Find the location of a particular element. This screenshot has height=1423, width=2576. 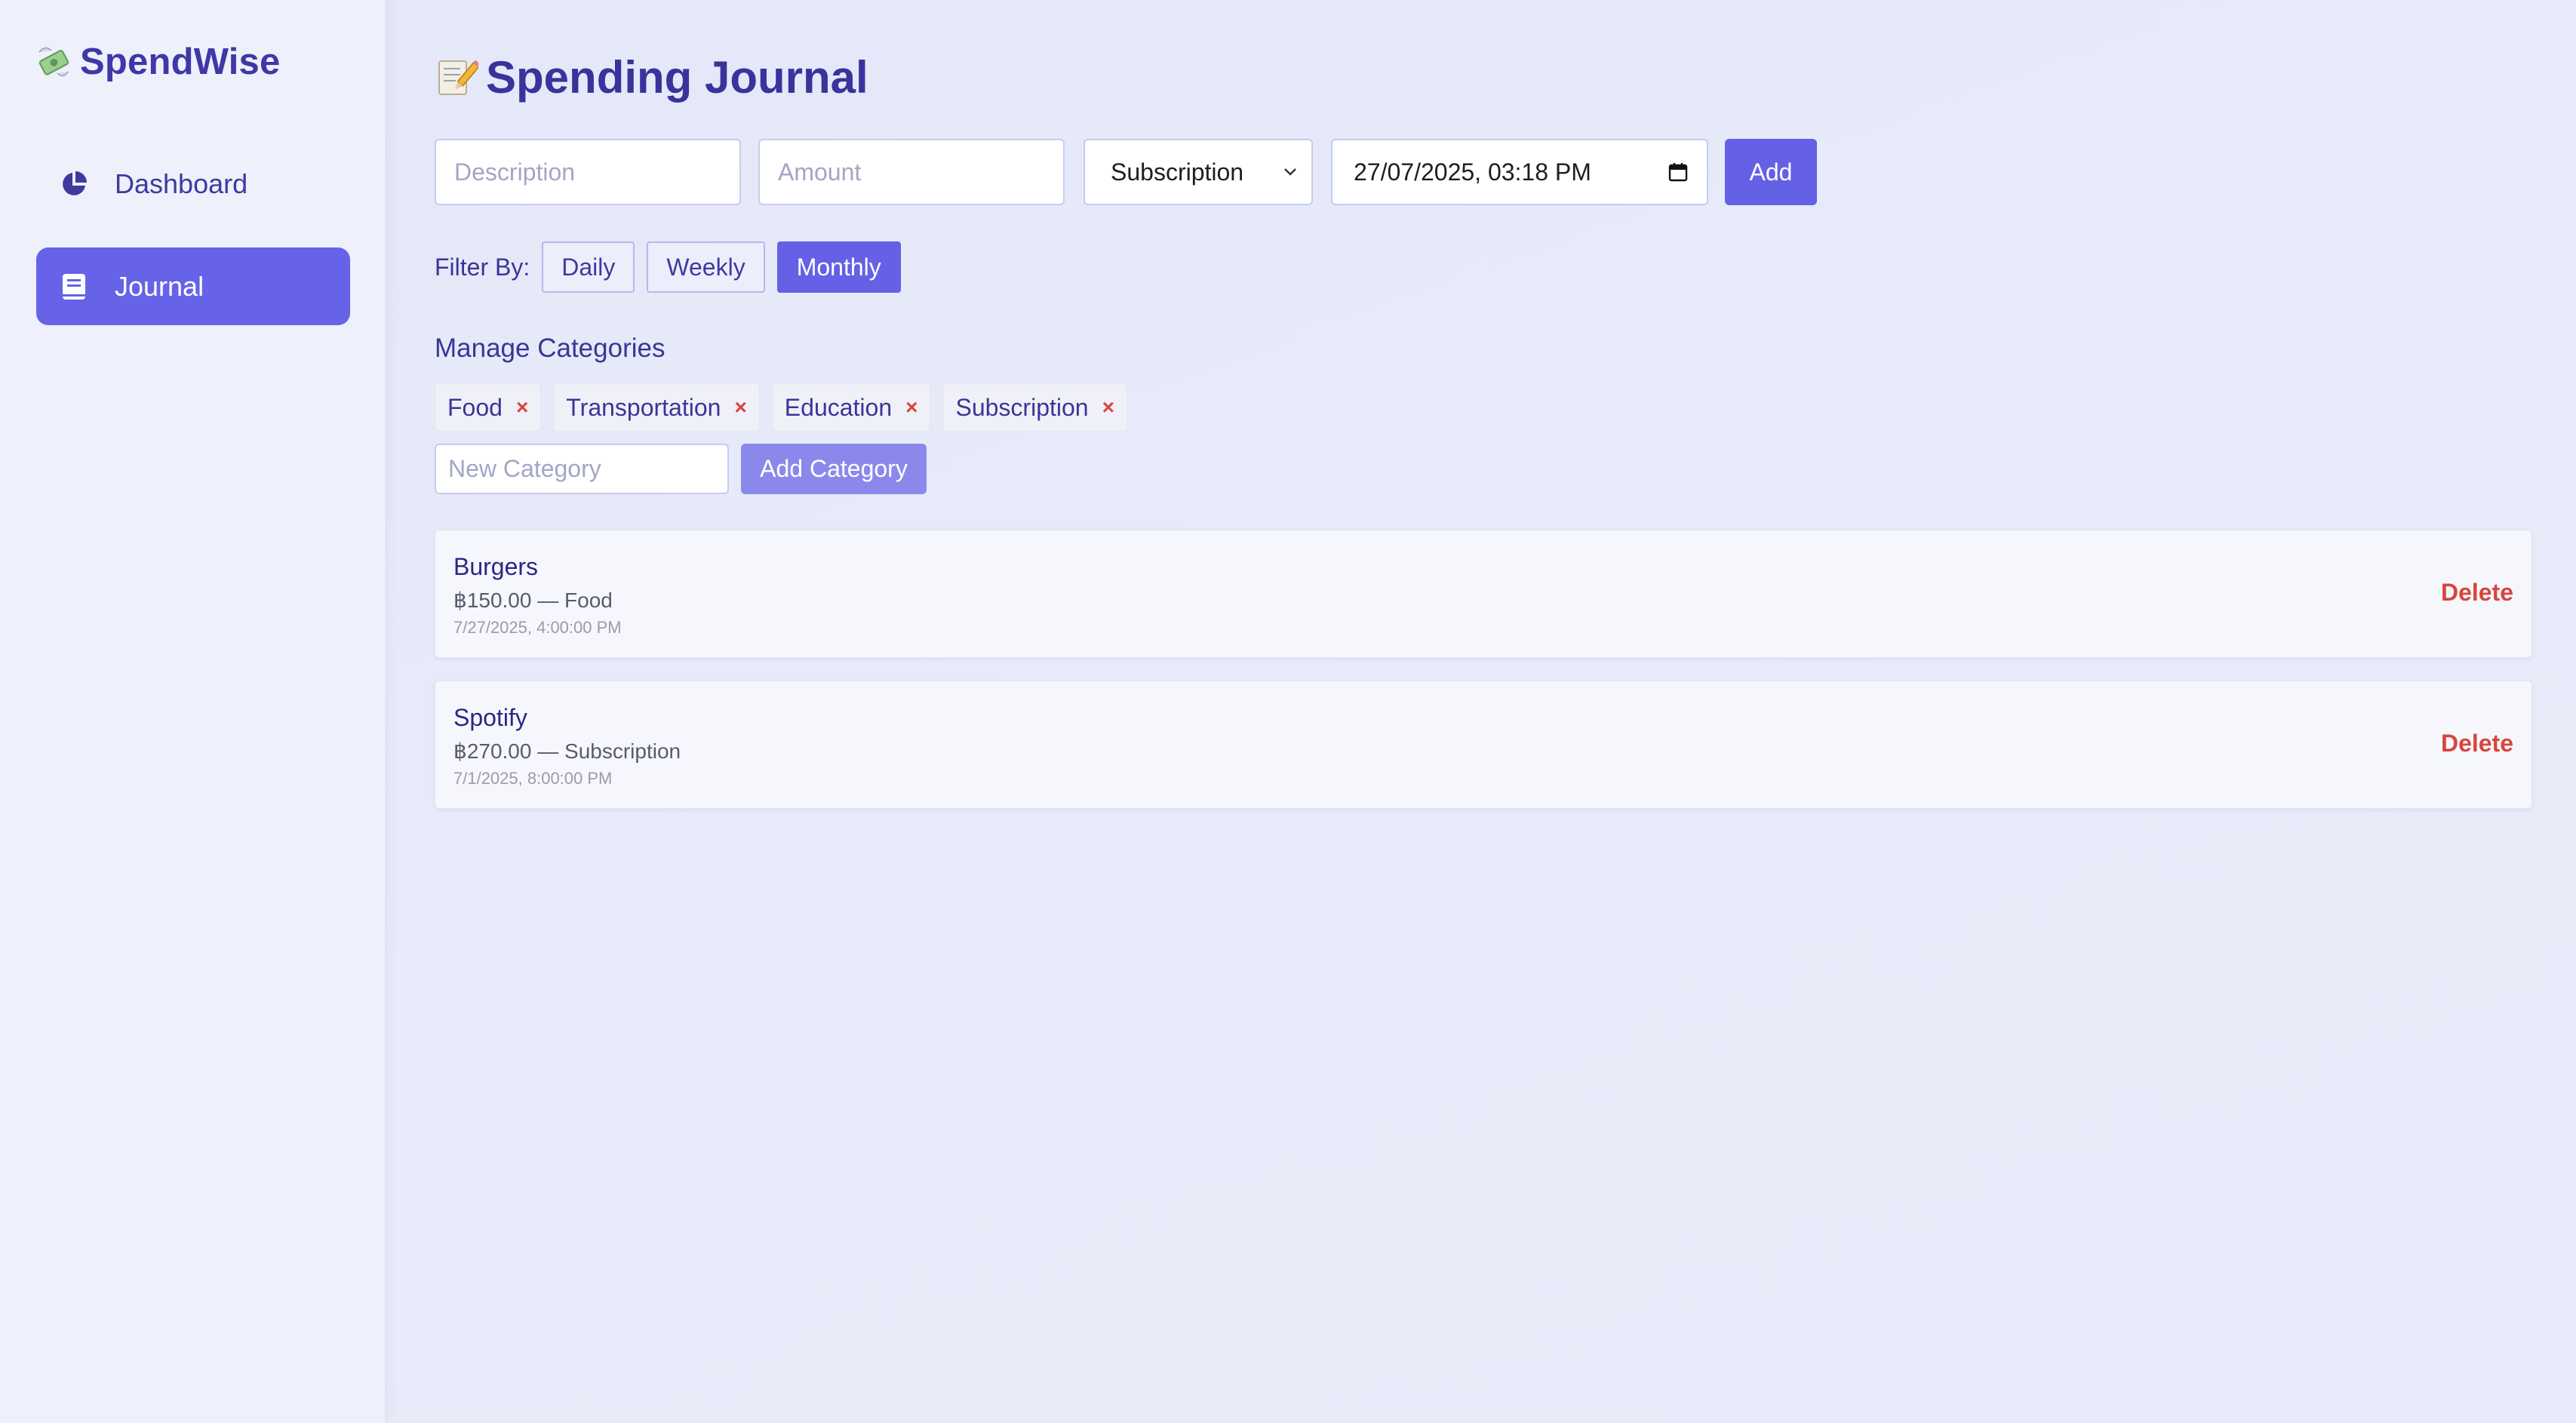

new-category-input: New Category is located at coordinates (582, 469).